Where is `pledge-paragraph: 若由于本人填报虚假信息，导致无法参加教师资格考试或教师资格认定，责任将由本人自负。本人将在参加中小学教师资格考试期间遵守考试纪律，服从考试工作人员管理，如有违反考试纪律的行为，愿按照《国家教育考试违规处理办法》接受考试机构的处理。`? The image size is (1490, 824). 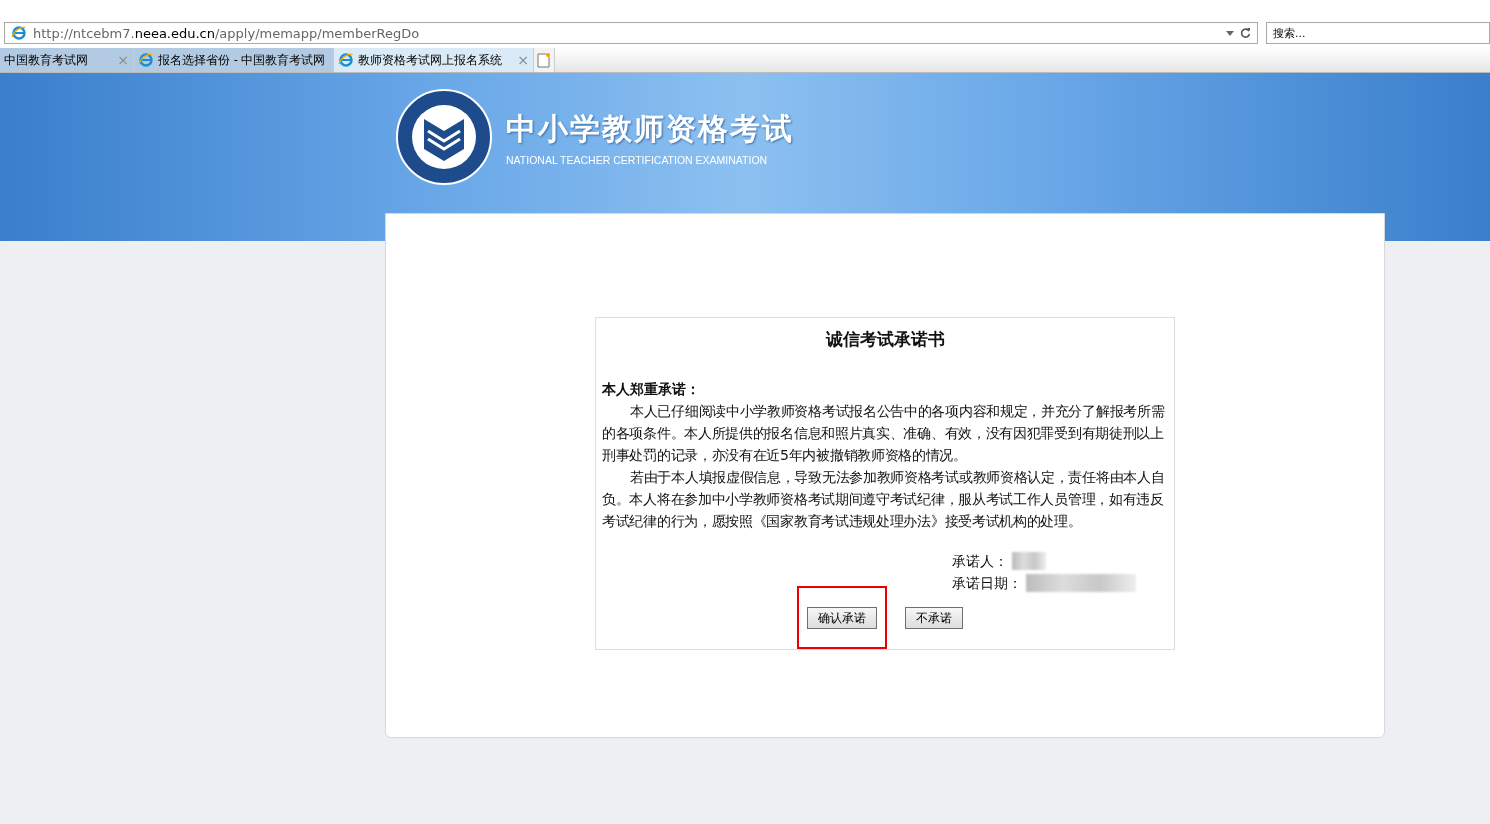
pledge-paragraph: 若由于本人填报虚假信息，导致无法参加教师资格考试或教师资格认定，责任将由本人自负。本人将在参加中小学教师资格考试期间遵守考试纪律，服从考试工作人员管理，如有违反考试纪律的行为，愿按照《国家教育考试违规处理办法》接受考试机构的处理。 is located at coordinates (884, 499).